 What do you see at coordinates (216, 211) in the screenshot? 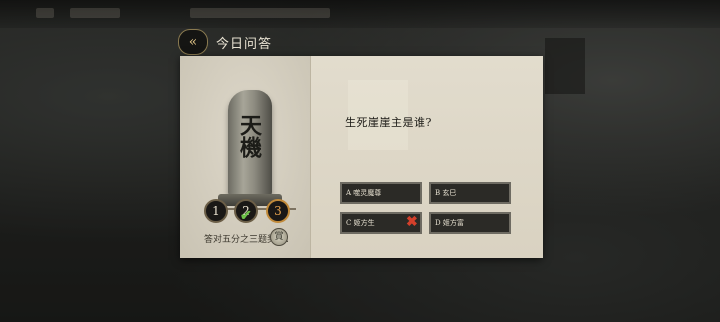
I see `progress-step-1: 1` at bounding box center [216, 211].